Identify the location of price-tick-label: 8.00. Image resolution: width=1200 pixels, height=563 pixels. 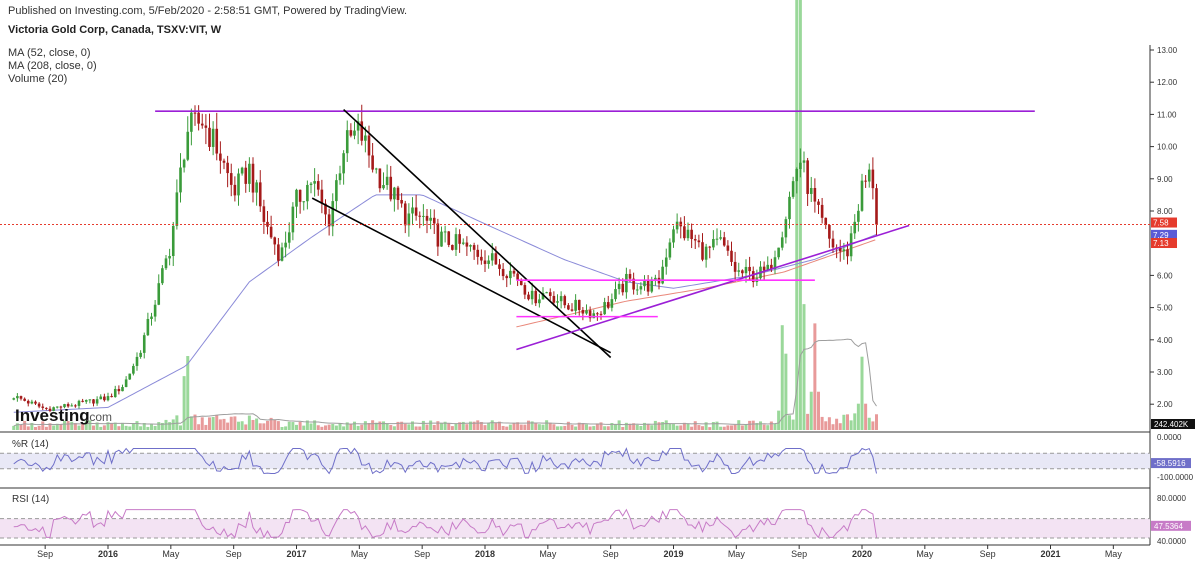
(1165, 211).